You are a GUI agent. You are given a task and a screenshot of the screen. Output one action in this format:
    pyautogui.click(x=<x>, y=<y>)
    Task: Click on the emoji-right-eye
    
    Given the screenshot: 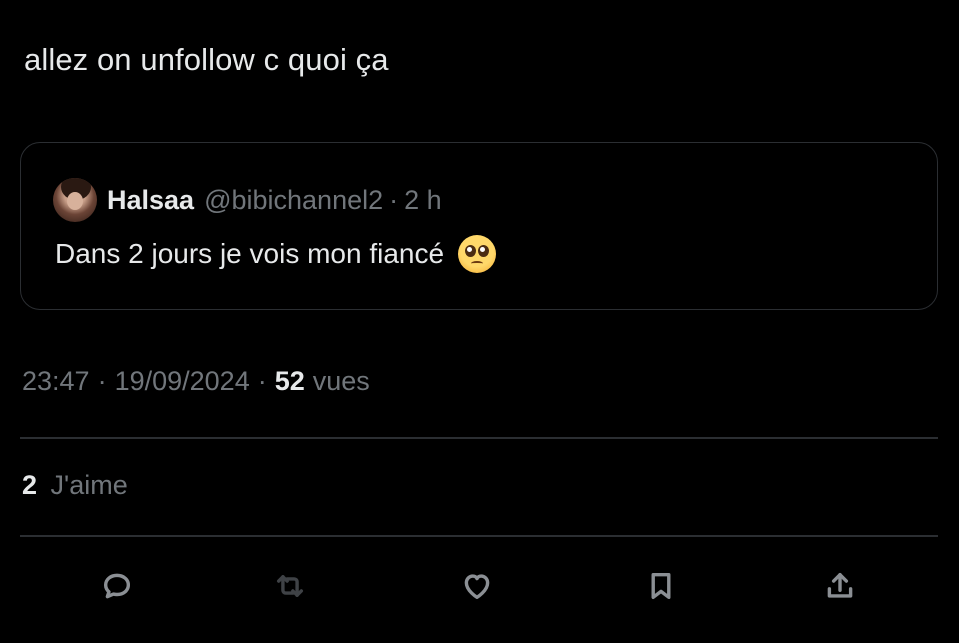 What is the action you would take?
    pyautogui.click(x=484, y=251)
    